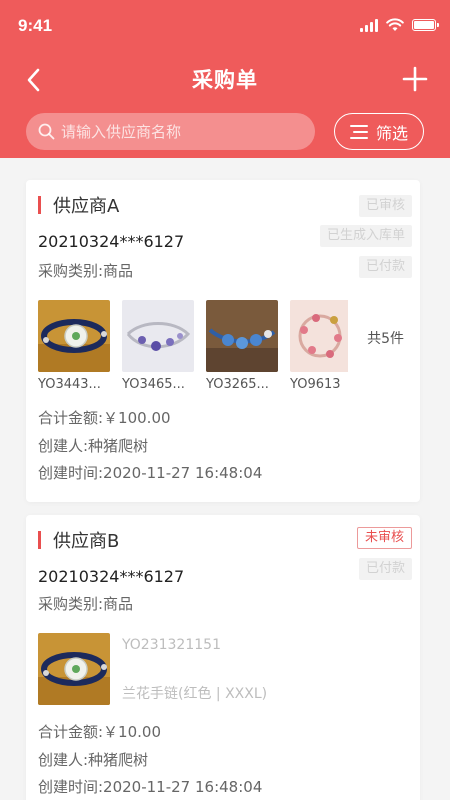 This screenshot has height=800, width=450. Describe the element at coordinates (99, 732) in the screenshot. I see `order-total: 合计金额:￥10.00` at that location.